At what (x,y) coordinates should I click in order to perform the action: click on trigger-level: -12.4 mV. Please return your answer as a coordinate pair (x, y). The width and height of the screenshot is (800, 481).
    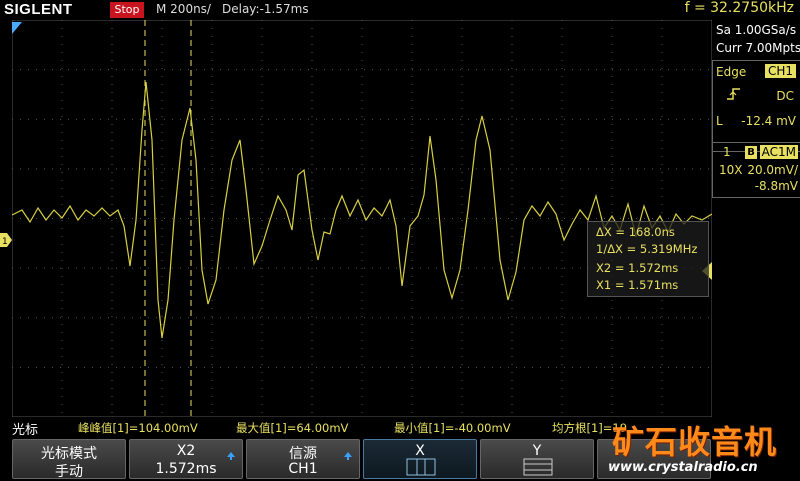
    Looking at the image, I should click on (768, 121).